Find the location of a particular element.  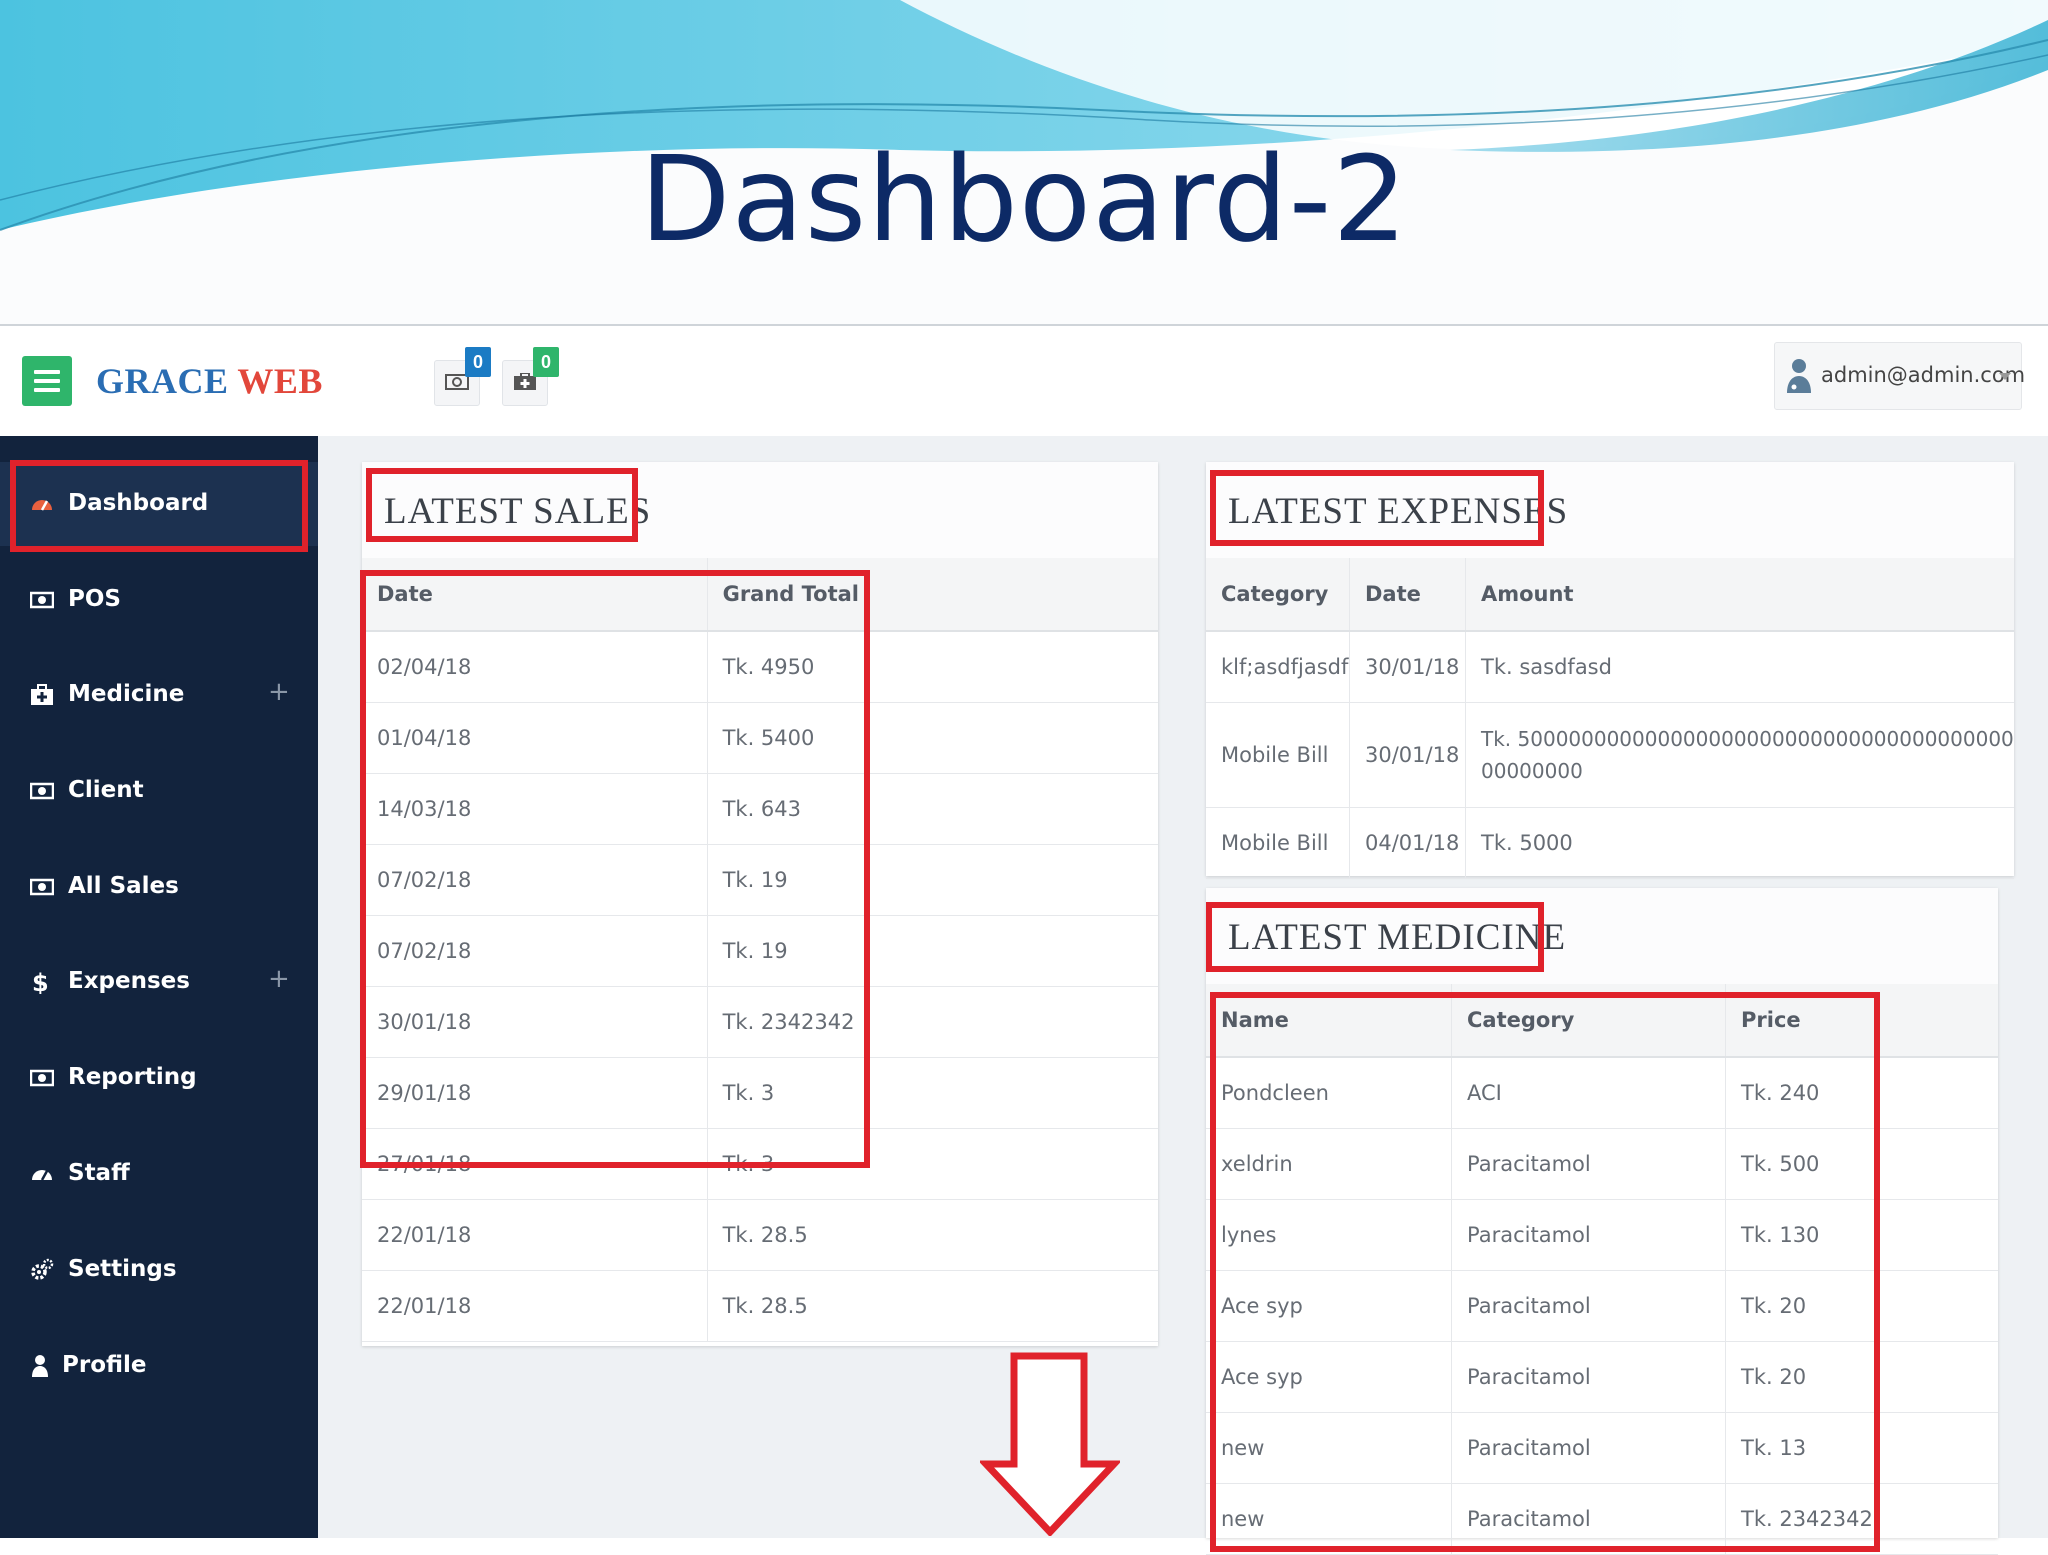

sidebar-item-dashboard: Dashboard is located at coordinates (159, 504).